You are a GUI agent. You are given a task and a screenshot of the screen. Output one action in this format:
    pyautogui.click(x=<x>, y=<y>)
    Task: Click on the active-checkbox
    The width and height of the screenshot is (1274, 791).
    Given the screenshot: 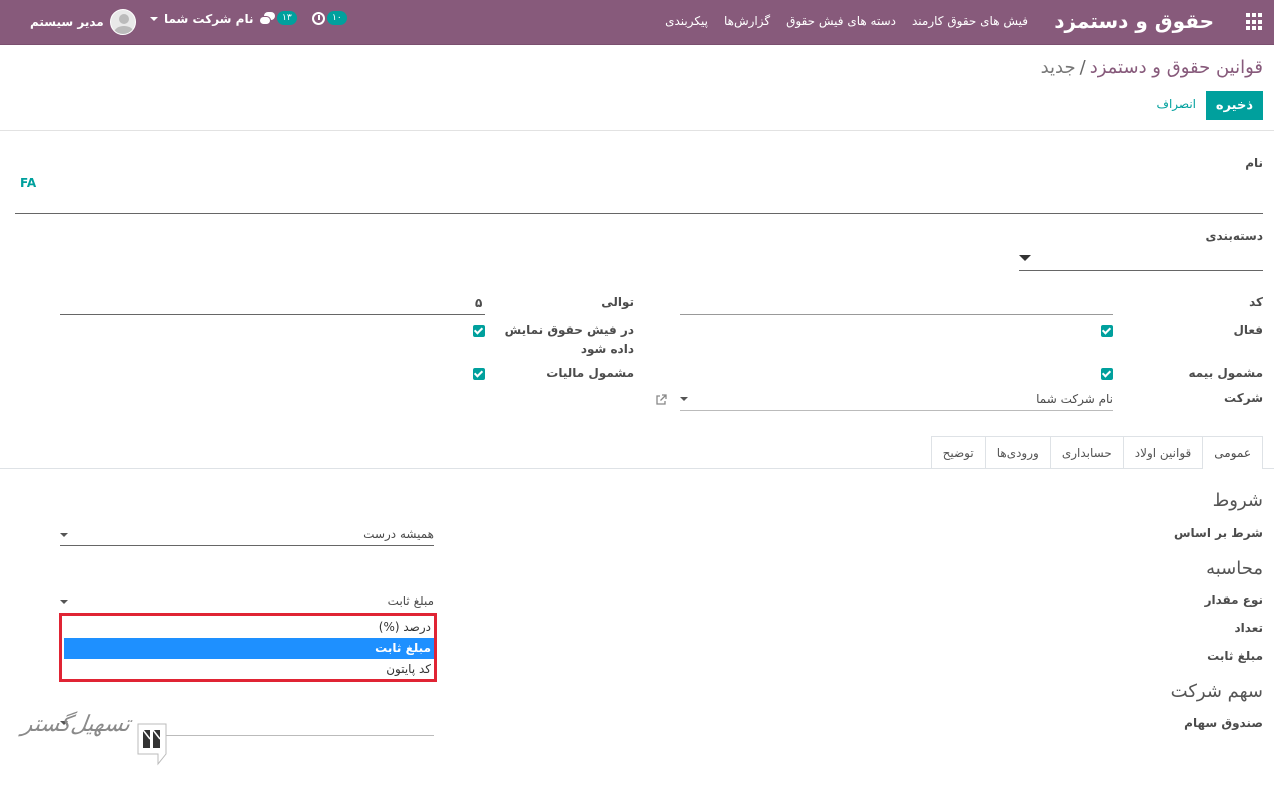 What is the action you would take?
    pyautogui.click(x=1107, y=331)
    